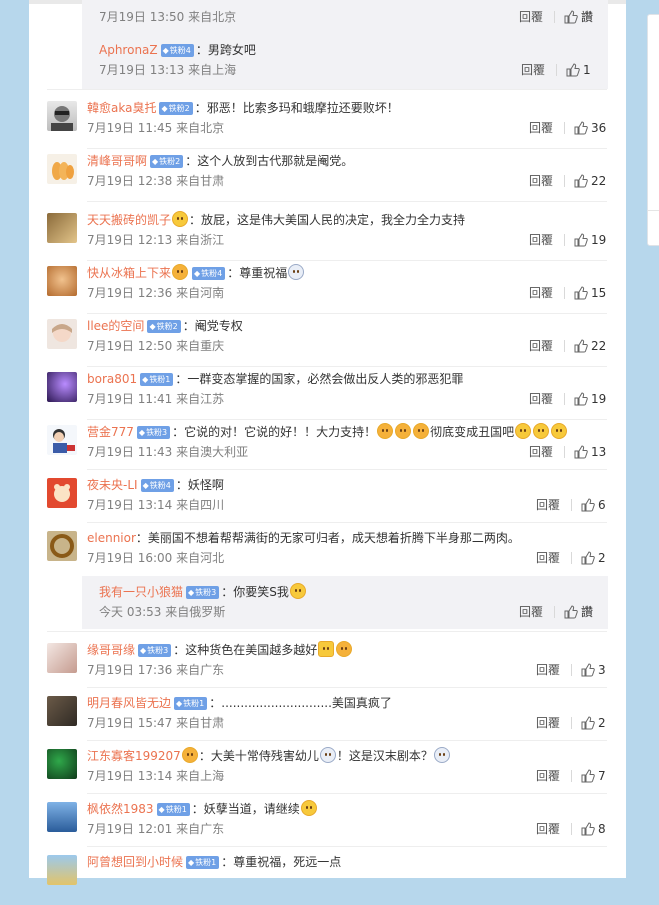 The image size is (659, 905). I want to click on comment-line: 夜未央-LI ◆铁粉4 ：妖怪啊, so click(155, 485).